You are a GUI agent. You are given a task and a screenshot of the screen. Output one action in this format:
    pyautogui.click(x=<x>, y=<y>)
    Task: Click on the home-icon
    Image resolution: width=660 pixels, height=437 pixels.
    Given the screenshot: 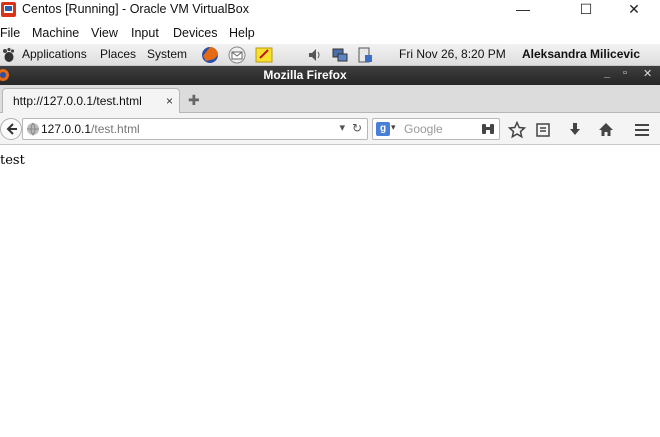 What is the action you would take?
    pyautogui.click(x=606, y=130)
    